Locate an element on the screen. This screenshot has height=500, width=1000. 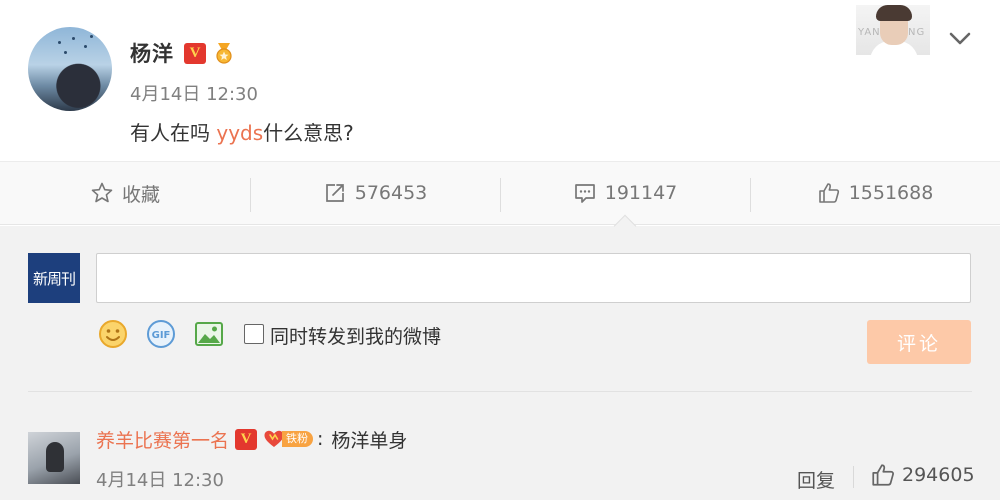
repost-count: 576453 is located at coordinates (391, 193).